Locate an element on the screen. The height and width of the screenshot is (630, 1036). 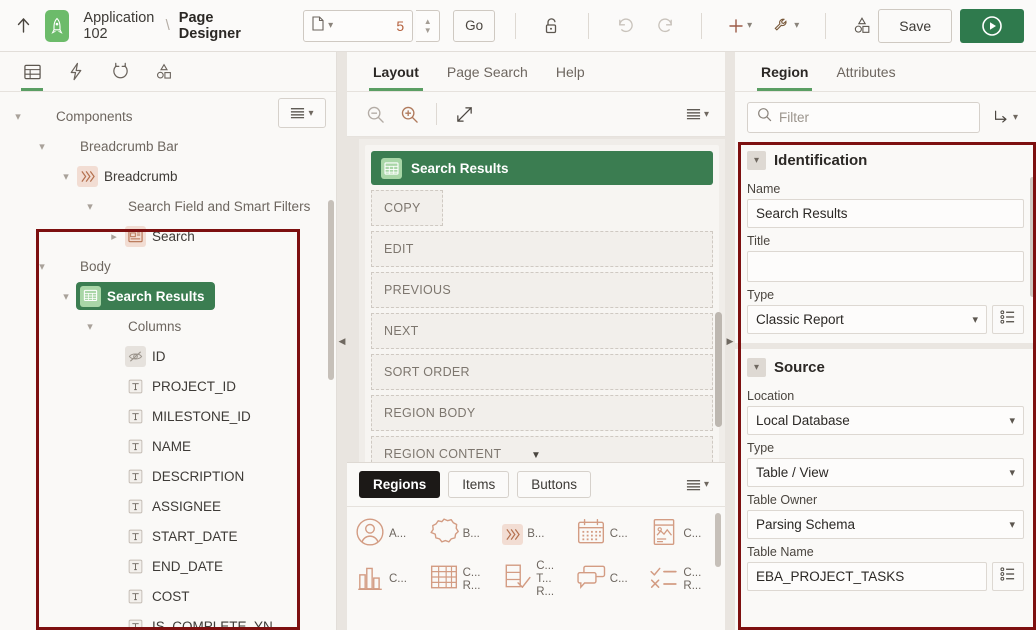
stepper-up-icon: ▲ is located at coordinates (428, 21).